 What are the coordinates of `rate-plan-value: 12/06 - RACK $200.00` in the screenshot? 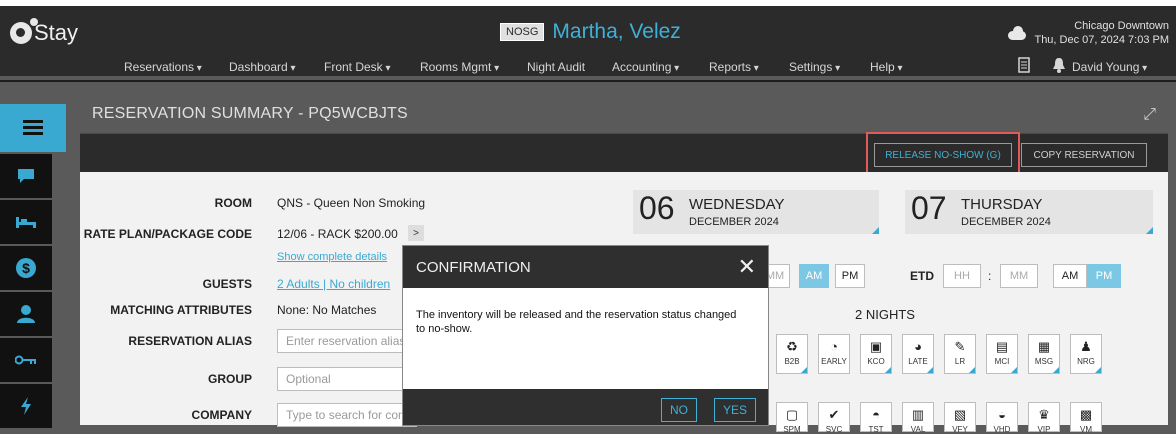 It's located at (337, 234).